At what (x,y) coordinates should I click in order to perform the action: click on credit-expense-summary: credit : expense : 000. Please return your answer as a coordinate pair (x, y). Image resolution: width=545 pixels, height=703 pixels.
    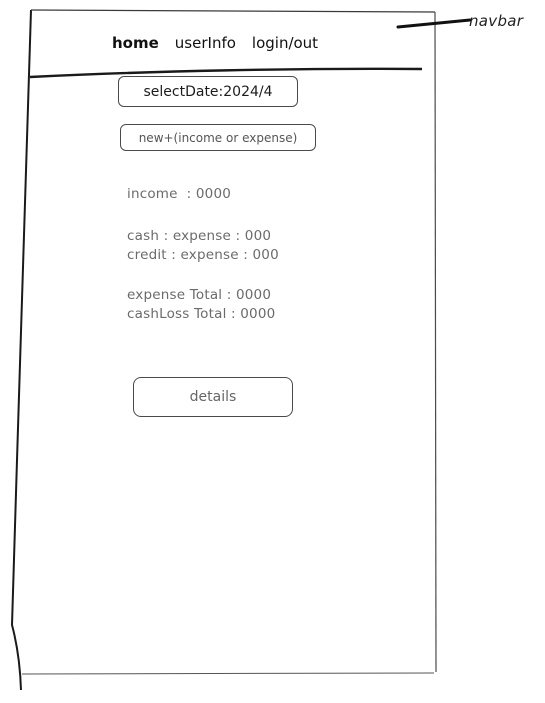
    Looking at the image, I should click on (203, 255).